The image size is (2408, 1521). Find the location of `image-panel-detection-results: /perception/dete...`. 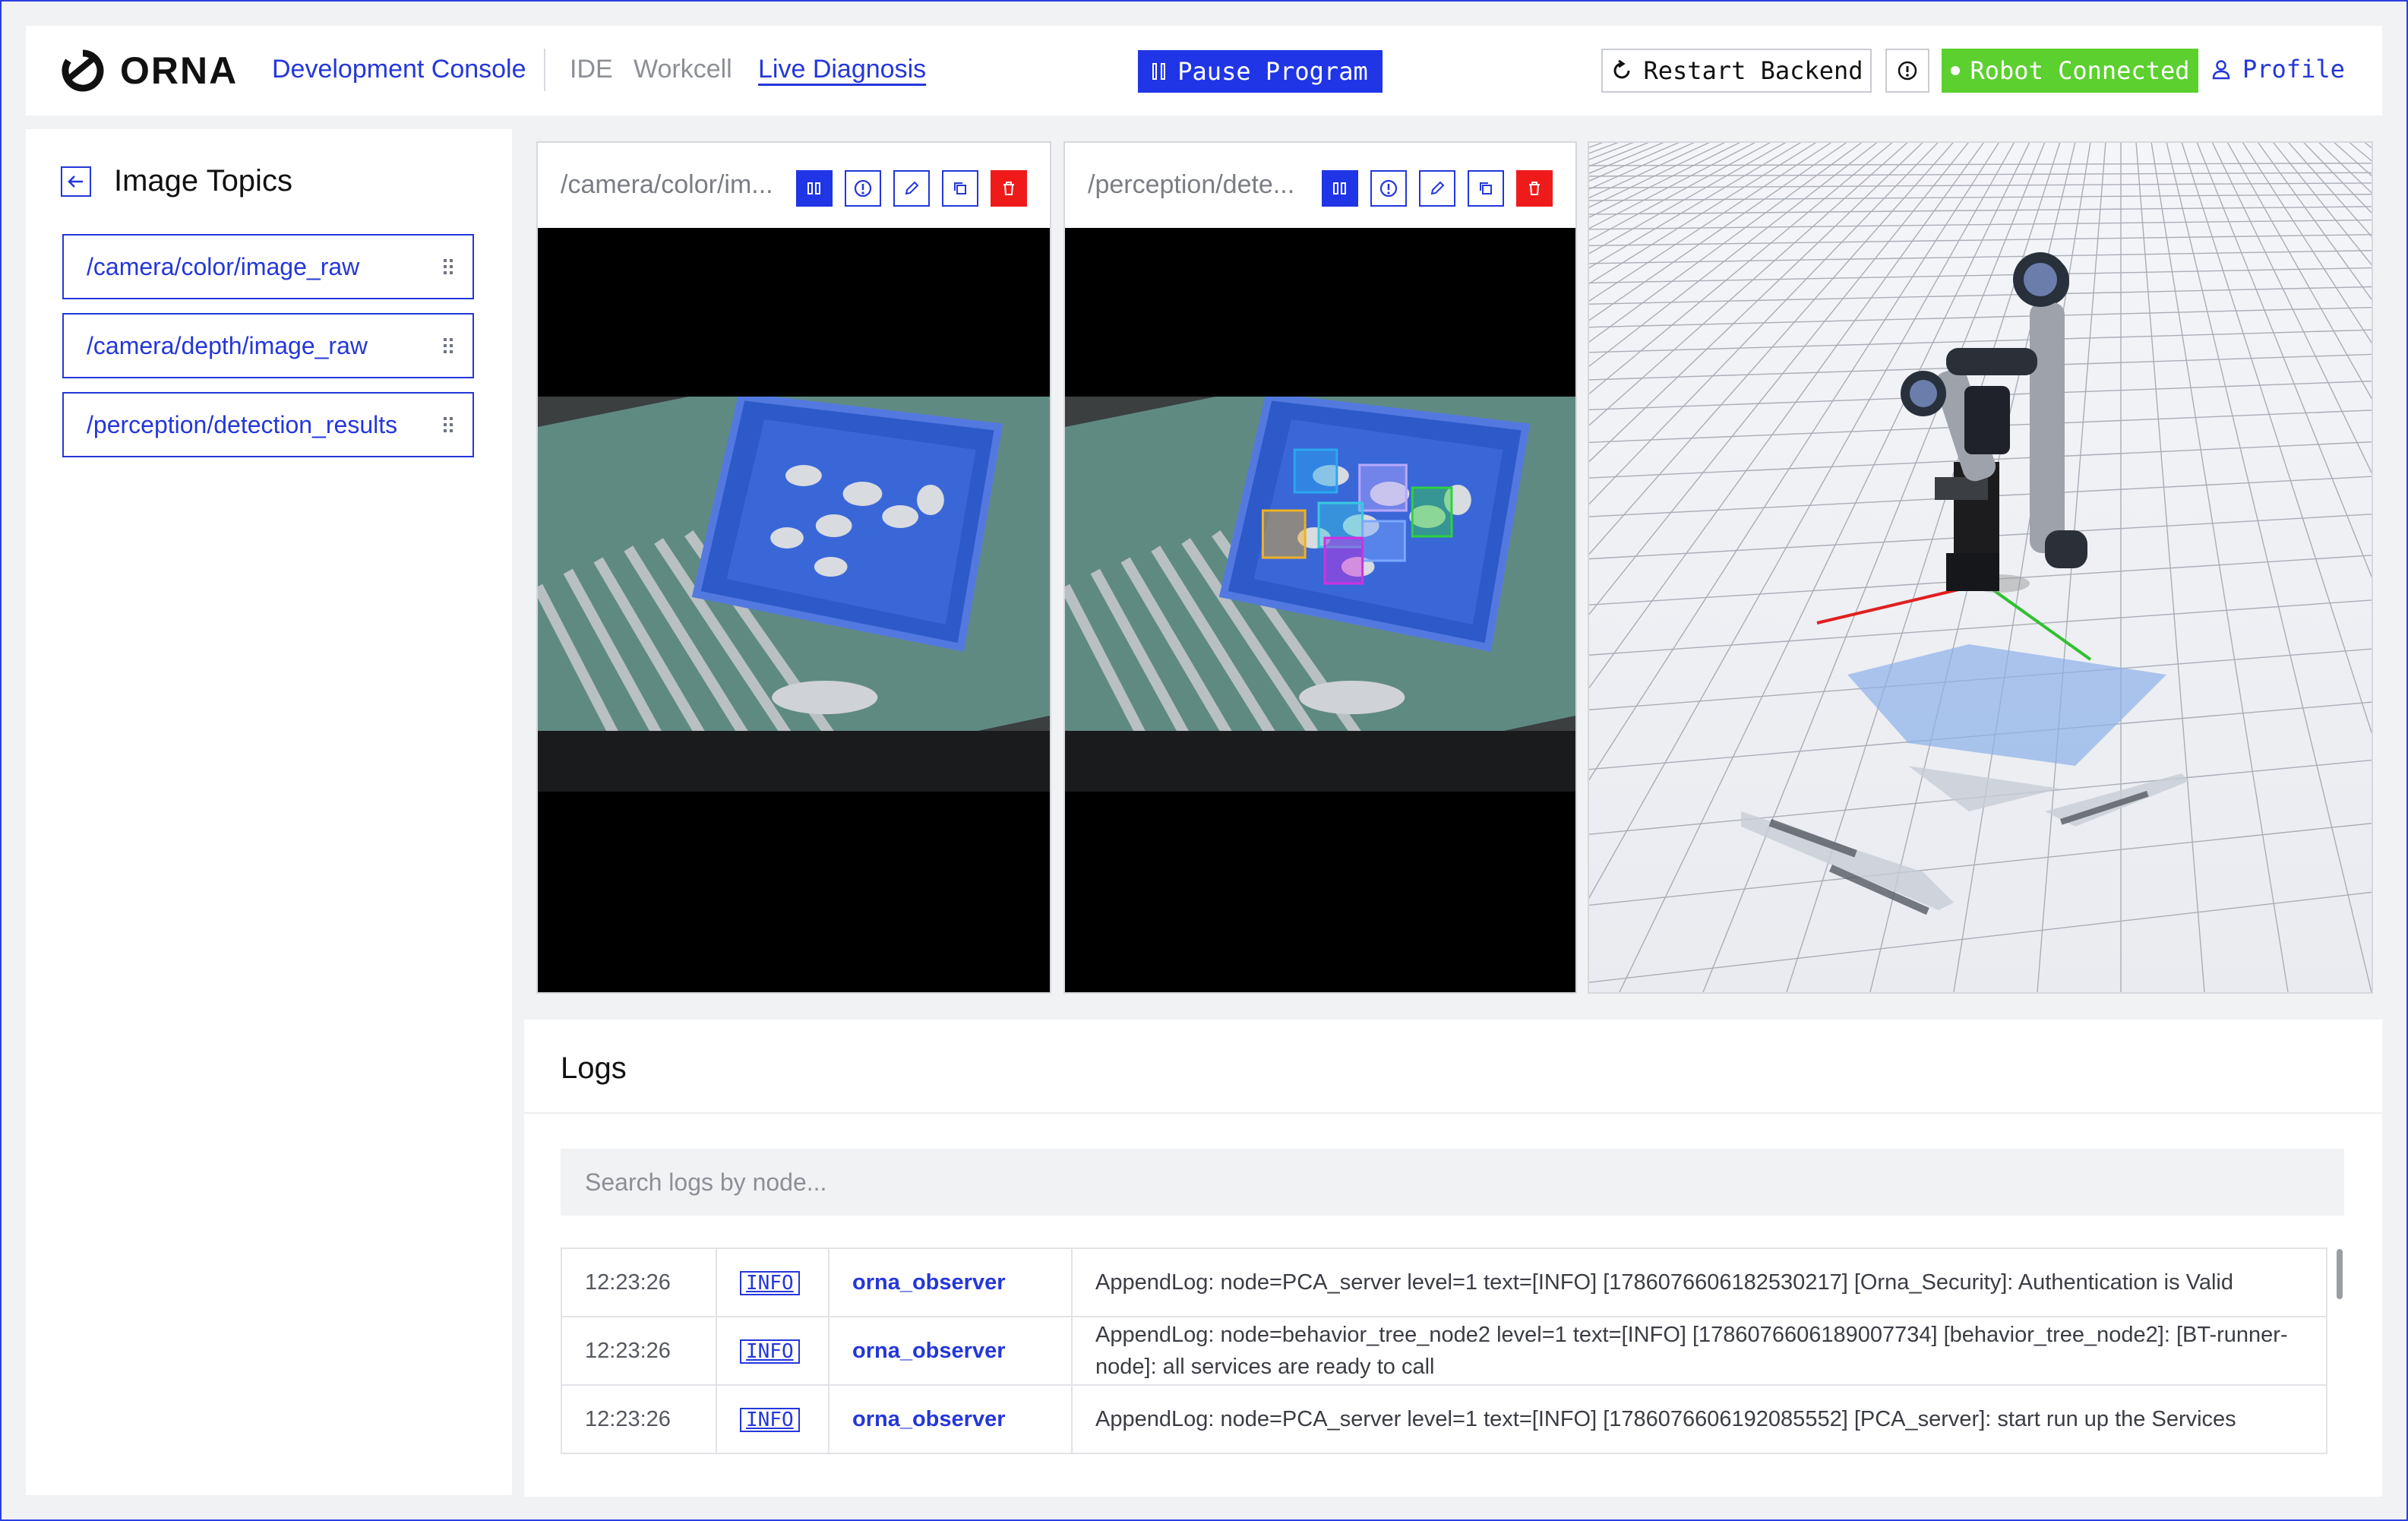

image-panel-detection-results: /perception/dete... is located at coordinates (1320, 567).